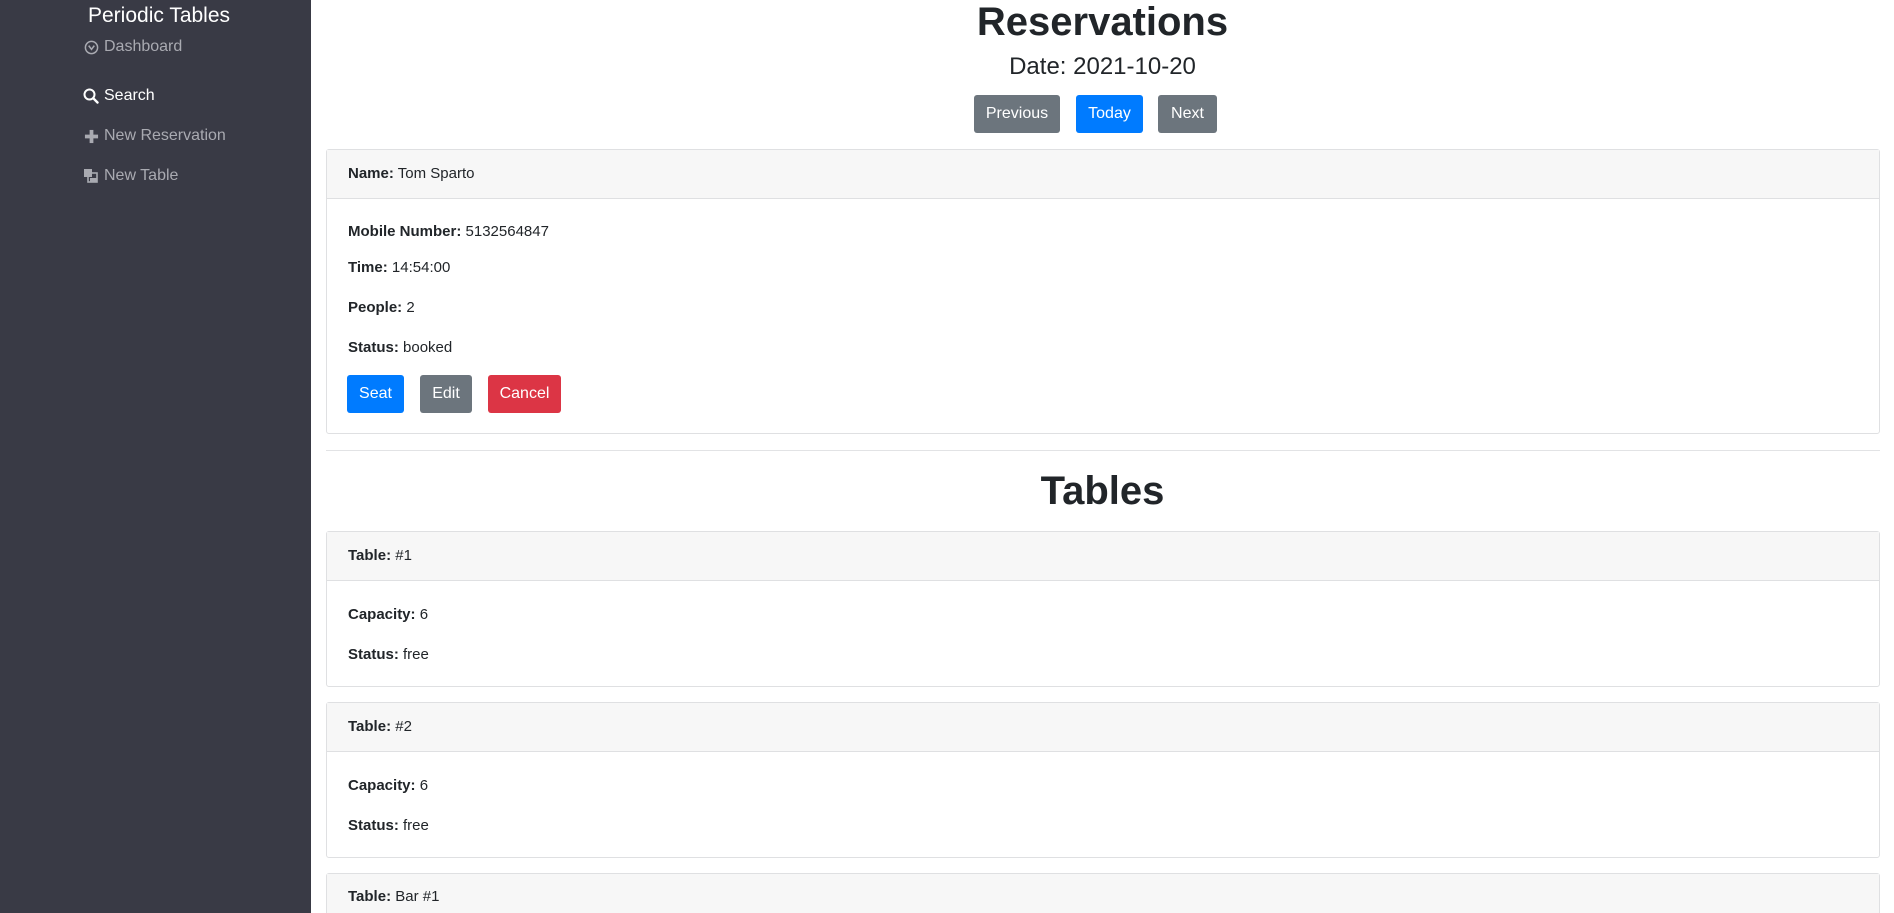 This screenshot has width=1894, height=913. Describe the element at coordinates (405, 231) in the screenshot. I see `mobile-label: Mobile Number:` at that location.